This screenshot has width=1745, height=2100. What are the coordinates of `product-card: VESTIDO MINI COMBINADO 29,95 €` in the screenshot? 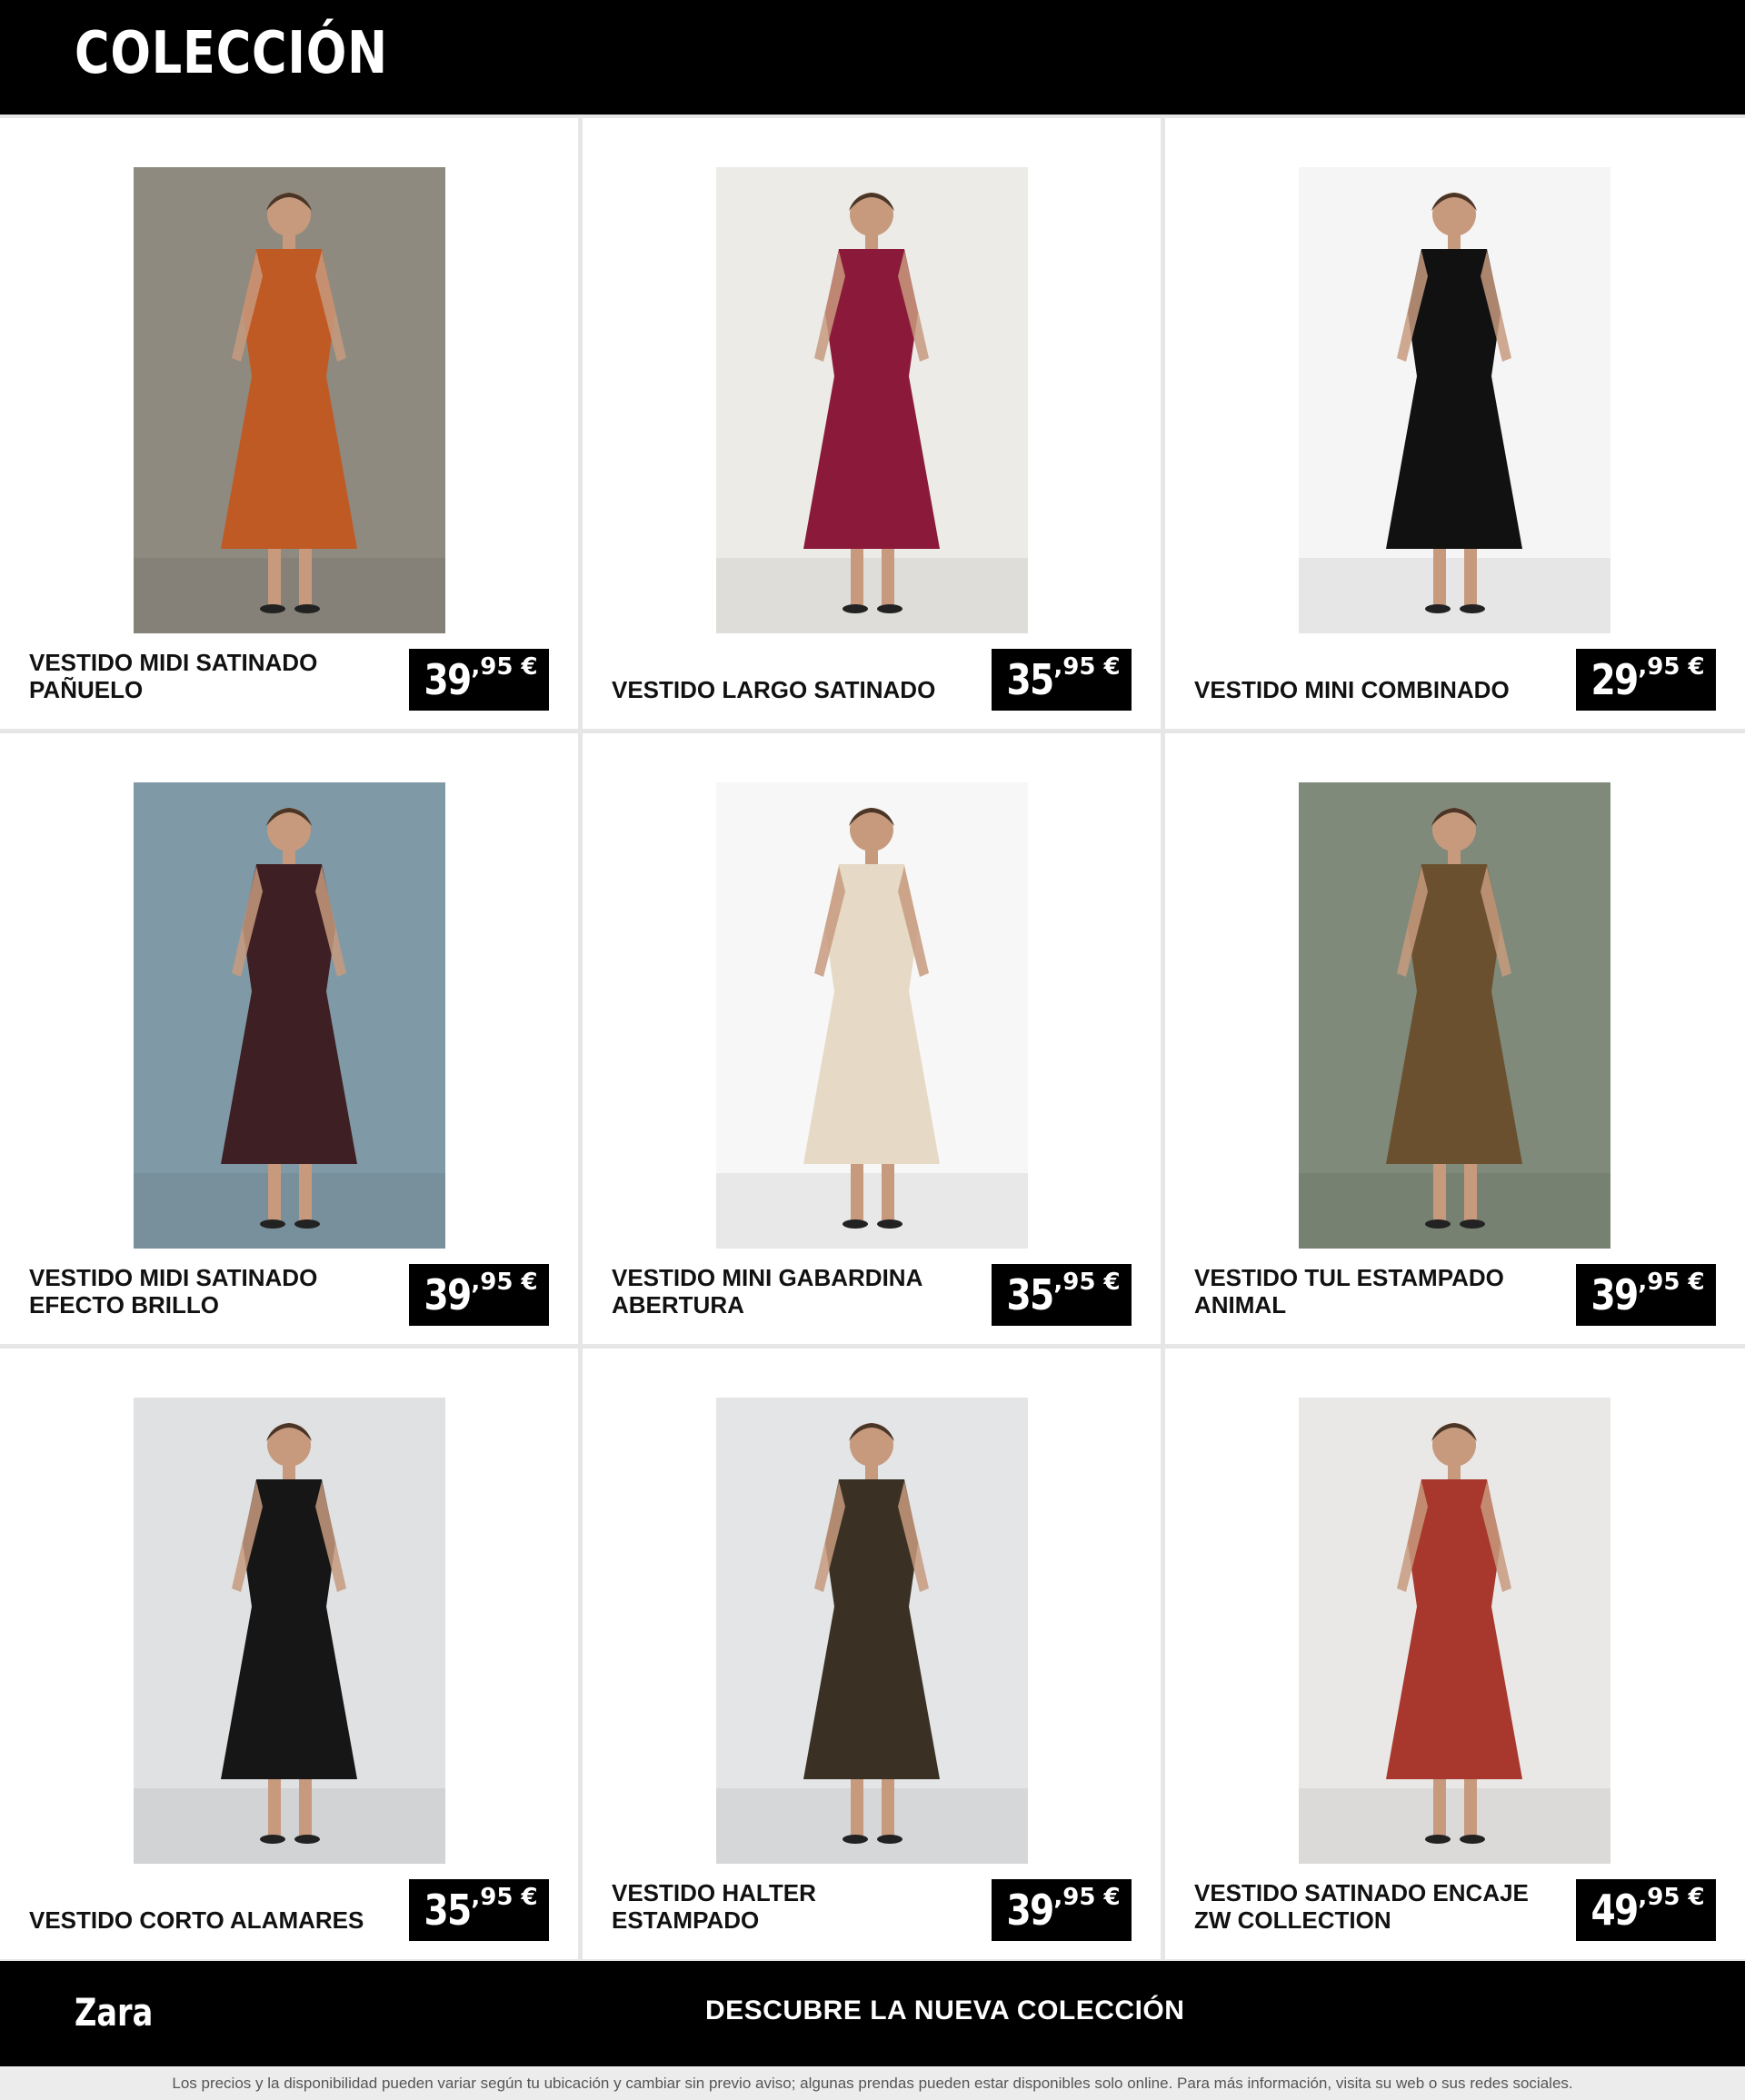 It's located at (1455, 423).